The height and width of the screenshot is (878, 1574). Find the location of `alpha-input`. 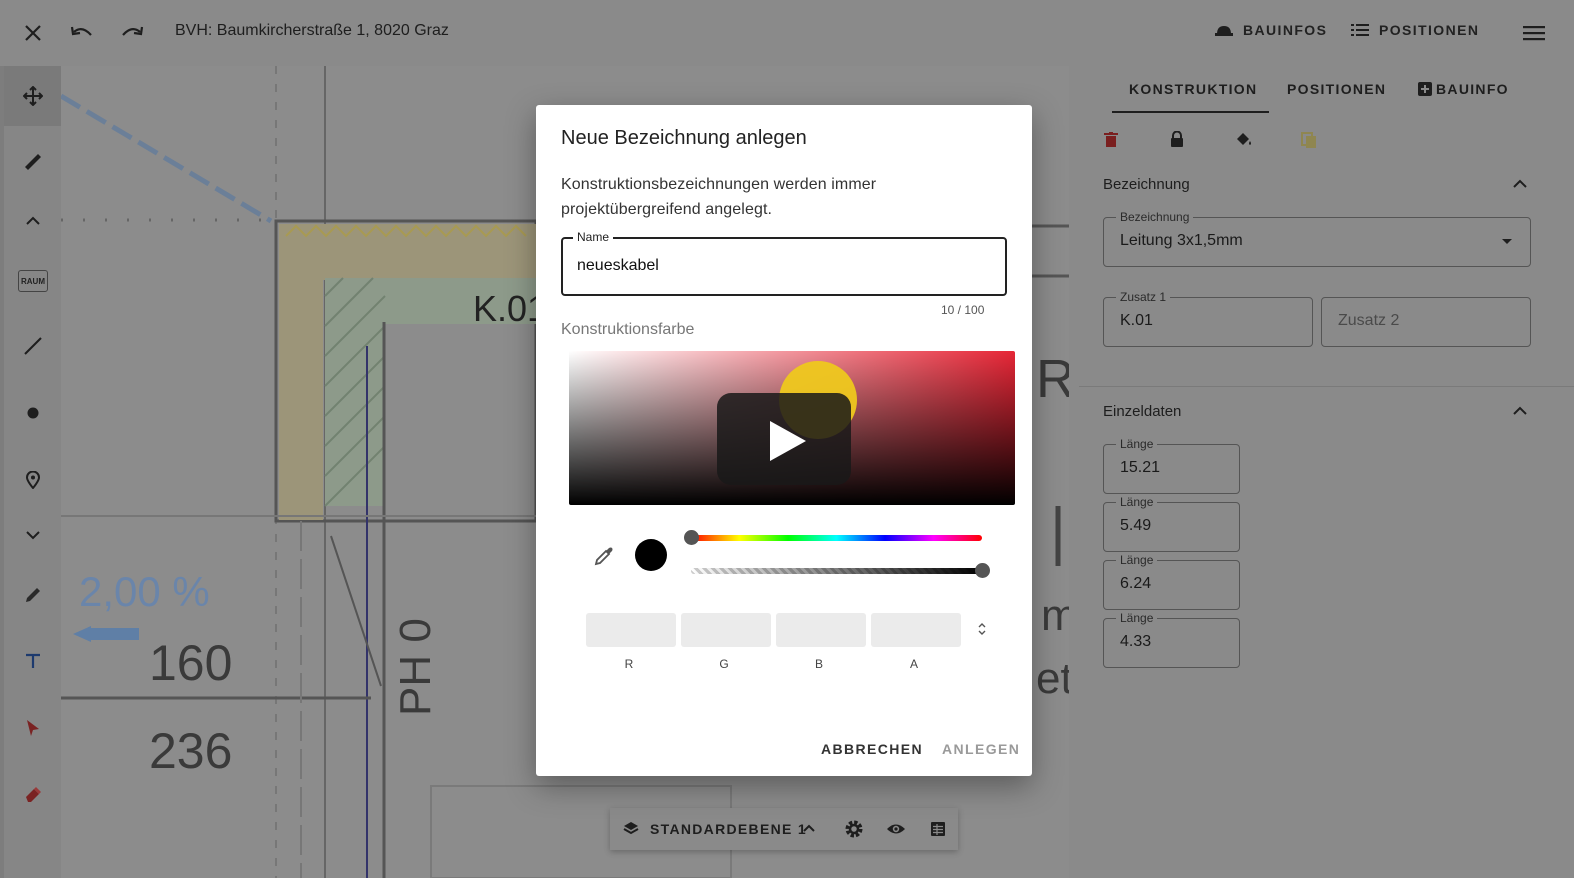

alpha-input is located at coordinates (916, 630).